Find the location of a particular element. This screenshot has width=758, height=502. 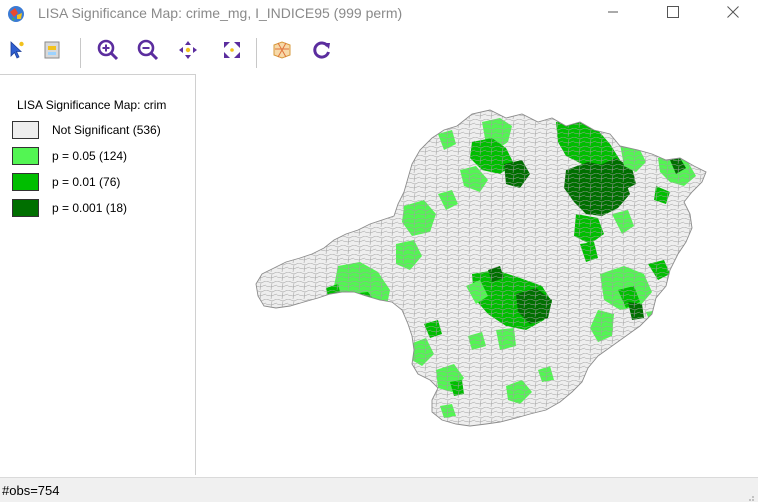

zoom-out-icon is located at coordinates (148, 52).